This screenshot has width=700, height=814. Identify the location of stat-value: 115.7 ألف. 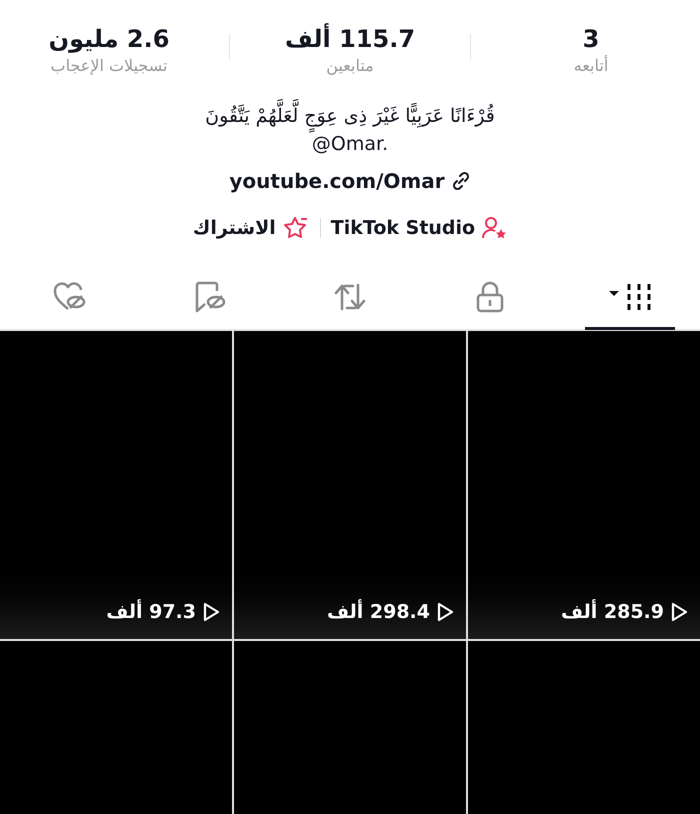
(350, 39).